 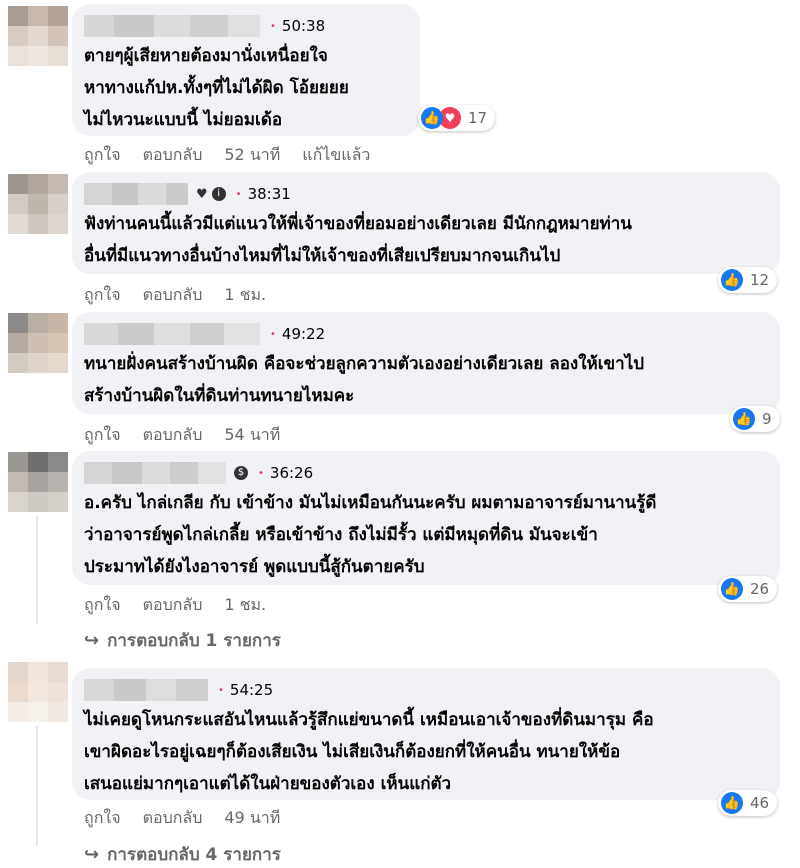 I want to click on reaction-summary: 👍 12, so click(x=748, y=280).